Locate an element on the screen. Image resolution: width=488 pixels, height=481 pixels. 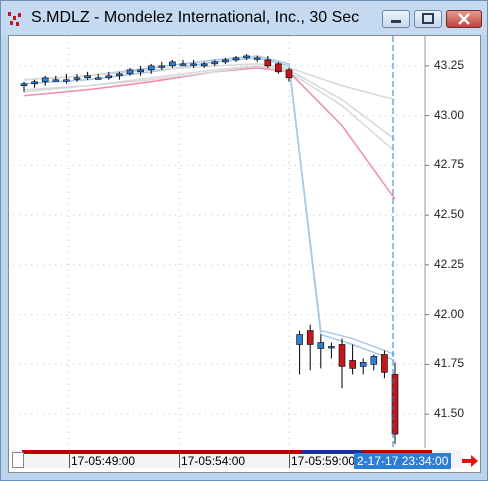
close-icon is located at coordinates (464, 19).